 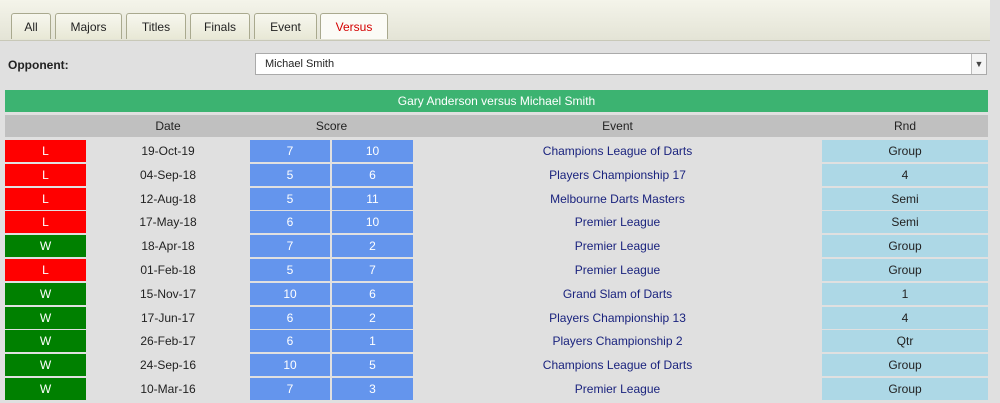 What do you see at coordinates (617, 294) in the screenshot?
I see `event-link: Grand Slam of Darts` at bounding box center [617, 294].